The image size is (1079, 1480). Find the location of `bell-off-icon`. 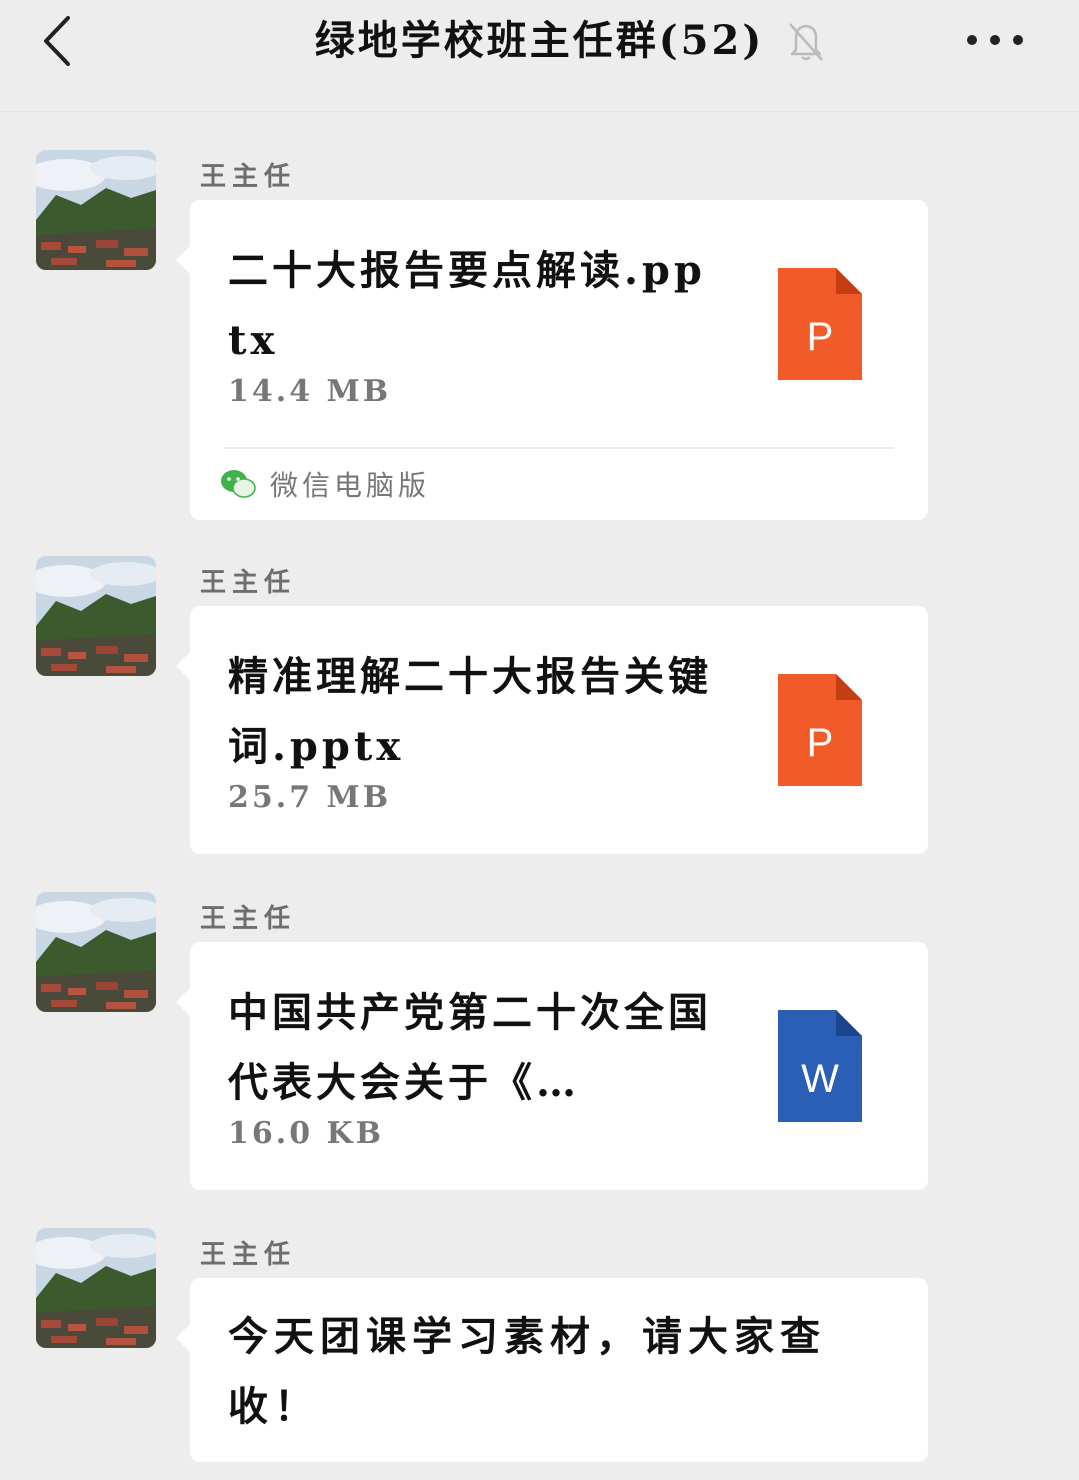

bell-off-icon is located at coordinates (806, 41).